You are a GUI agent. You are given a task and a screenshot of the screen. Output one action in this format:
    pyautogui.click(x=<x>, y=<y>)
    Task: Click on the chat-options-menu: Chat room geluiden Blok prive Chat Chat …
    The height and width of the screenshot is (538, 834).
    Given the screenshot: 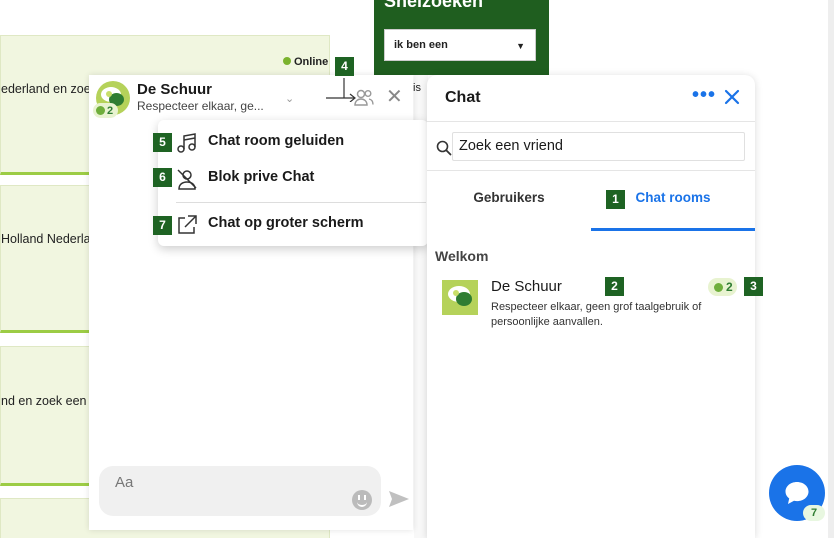 What is the action you would take?
    pyautogui.click(x=293, y=183)
    